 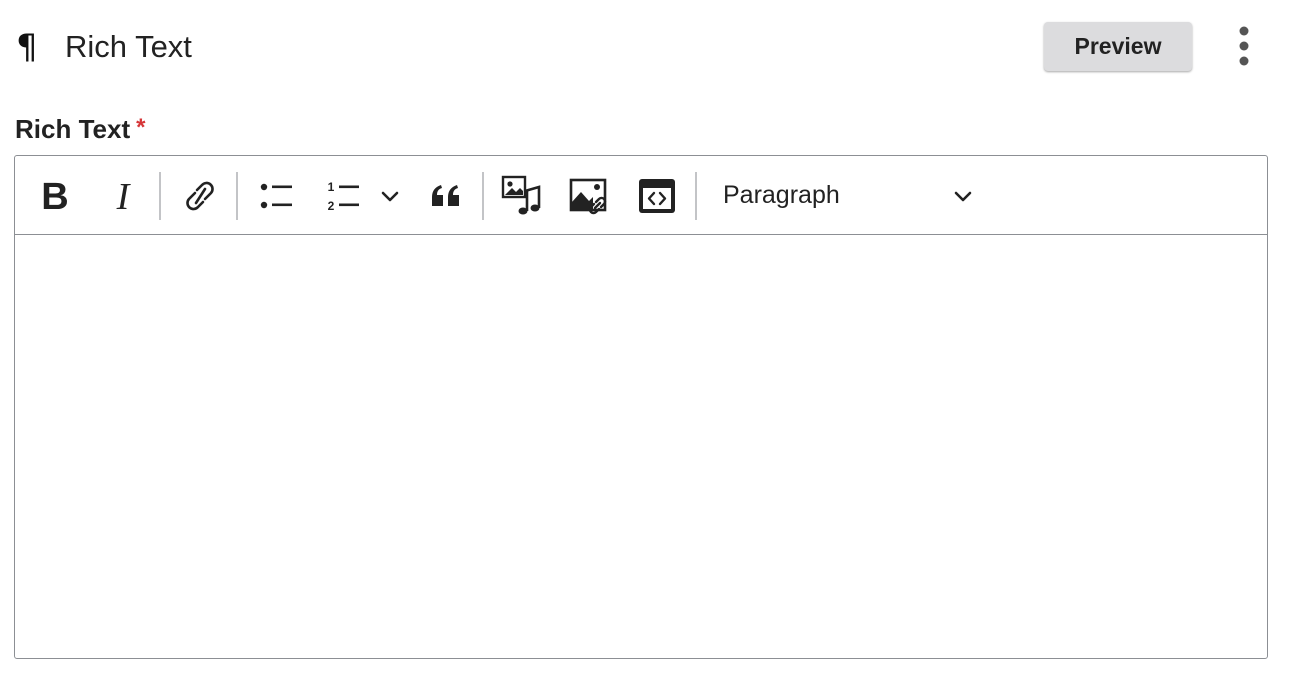 I want to click on list-options-dropdown, so click(x=390, y=196).